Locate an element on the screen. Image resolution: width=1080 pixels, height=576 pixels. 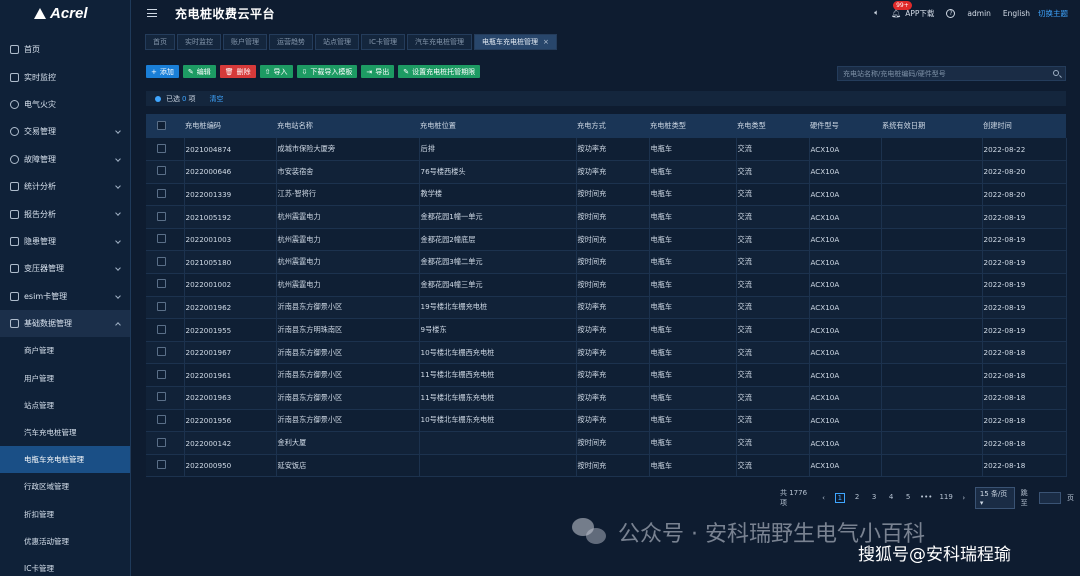
sidebar-subitem: 汽车充电桩管理 is located at coordinates (65, 432).